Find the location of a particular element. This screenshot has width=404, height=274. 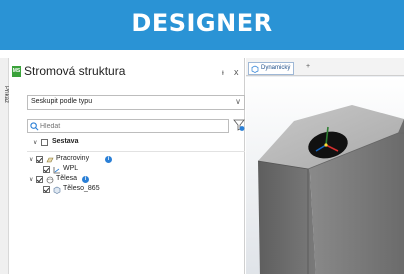

tree-item-pracroviny: ∨ Pracroviny i is located at coordinates (136, 160).